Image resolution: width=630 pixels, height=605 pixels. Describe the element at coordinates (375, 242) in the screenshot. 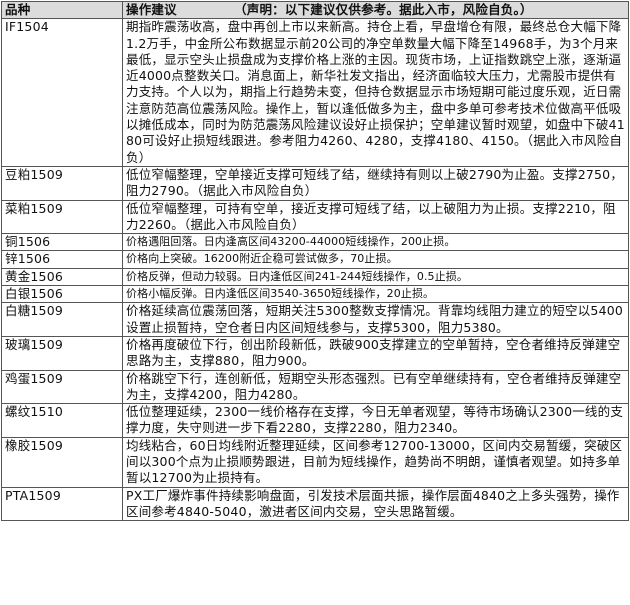

I see `advice-cell: 价格遇阻回落。日内逢高区间43200-44000短线操作，200止损。` at that location.